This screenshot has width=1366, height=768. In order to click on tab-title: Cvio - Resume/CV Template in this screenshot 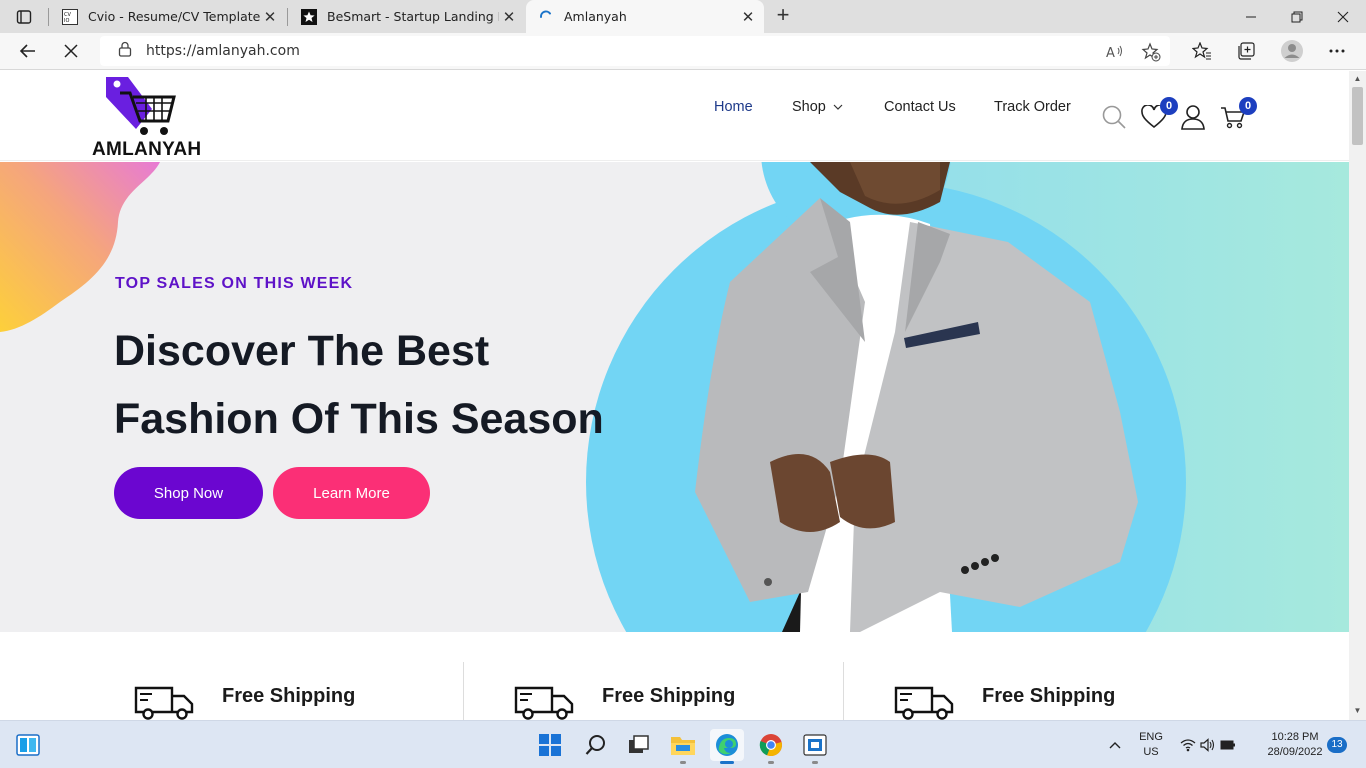, I will do `click(174, 16)`.